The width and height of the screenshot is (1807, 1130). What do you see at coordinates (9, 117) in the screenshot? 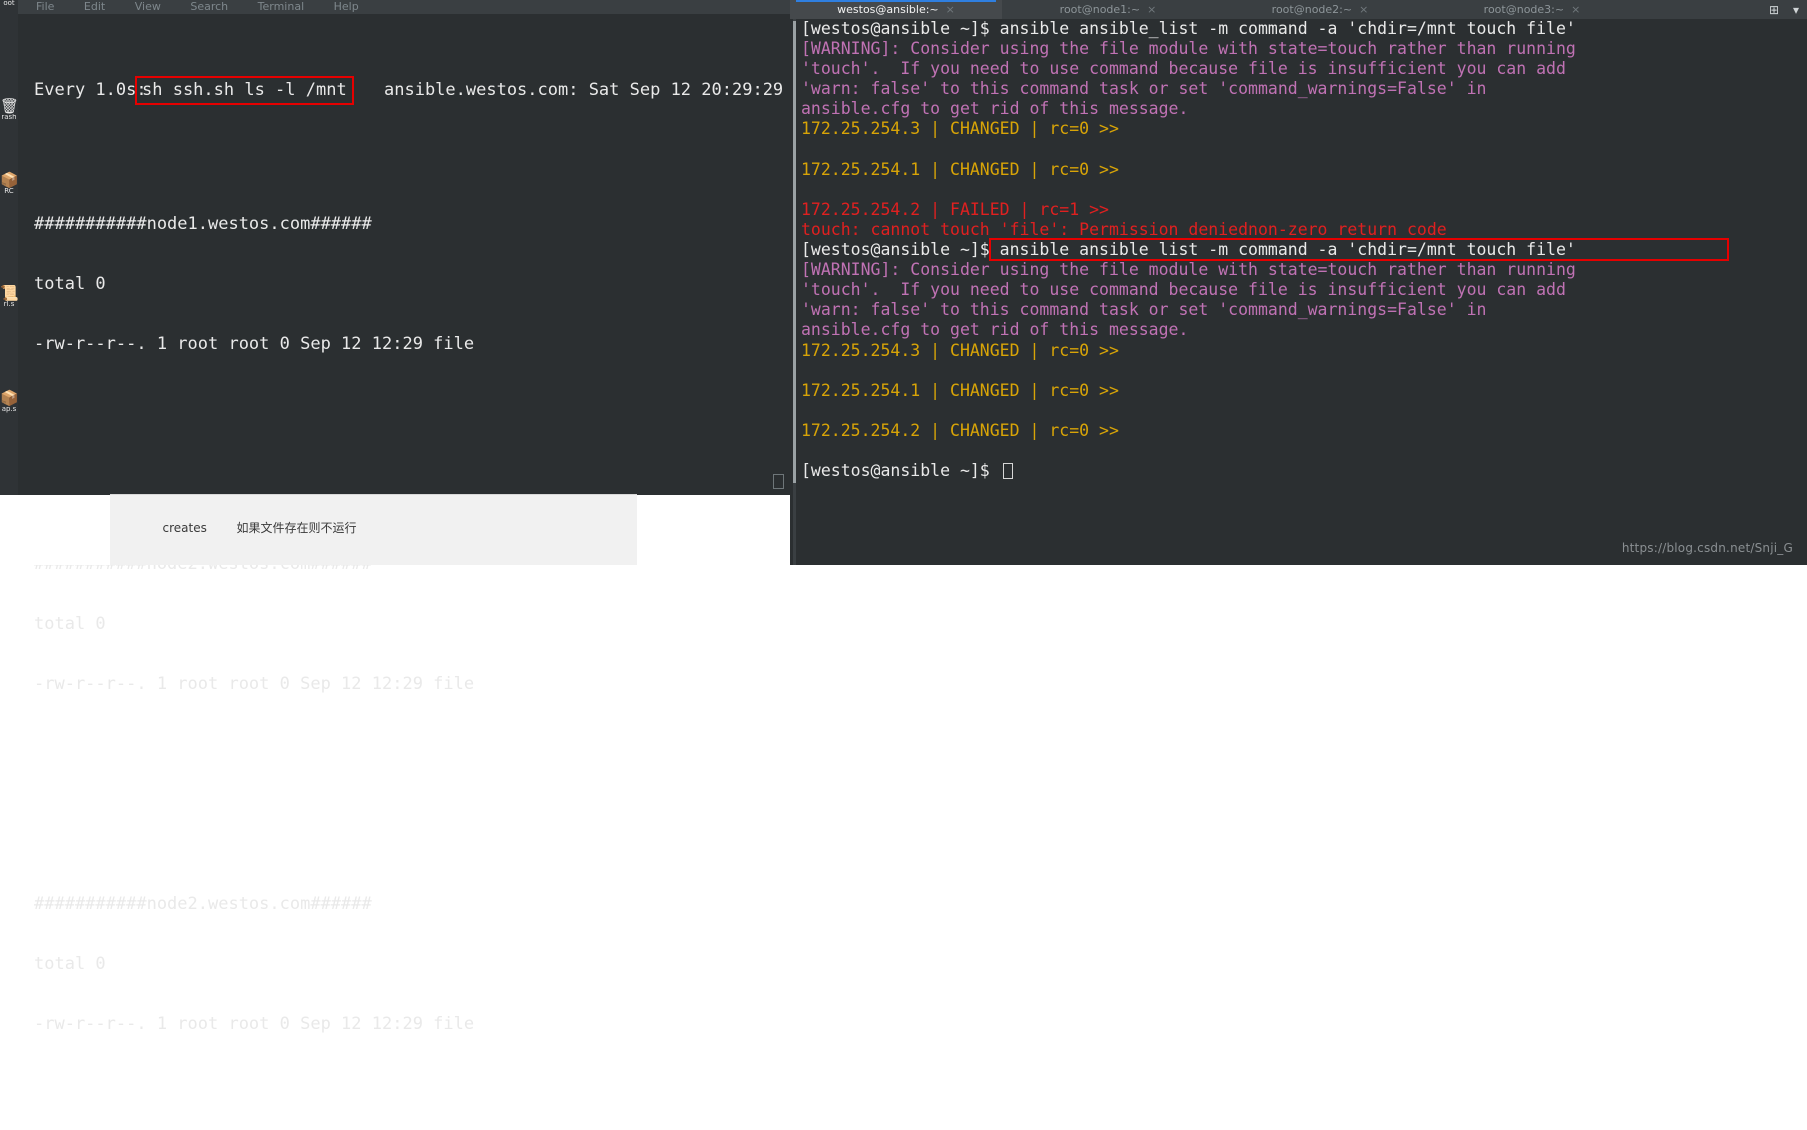
I see `trash-label: rash` at bounding box center [9, 117].